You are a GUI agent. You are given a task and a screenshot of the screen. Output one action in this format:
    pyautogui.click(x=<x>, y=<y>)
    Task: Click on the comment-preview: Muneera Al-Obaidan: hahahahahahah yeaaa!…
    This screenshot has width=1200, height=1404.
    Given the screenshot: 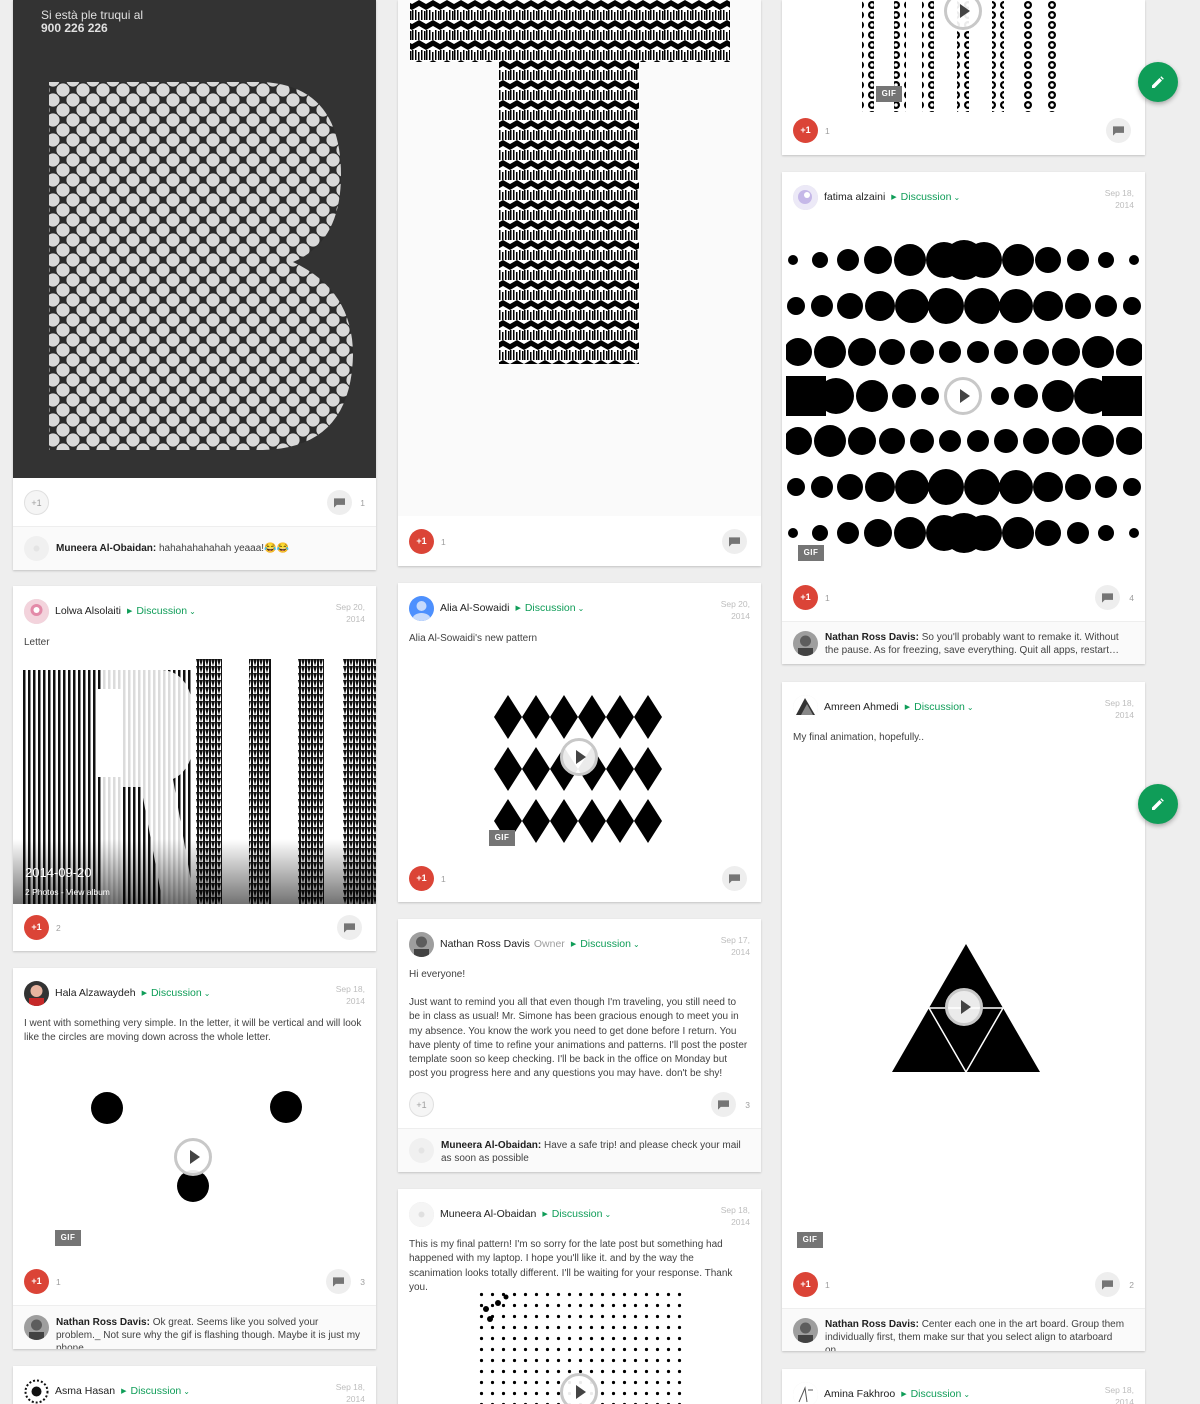 What is the action you would take?
    pyautogui.click(x=194, y=548)
    